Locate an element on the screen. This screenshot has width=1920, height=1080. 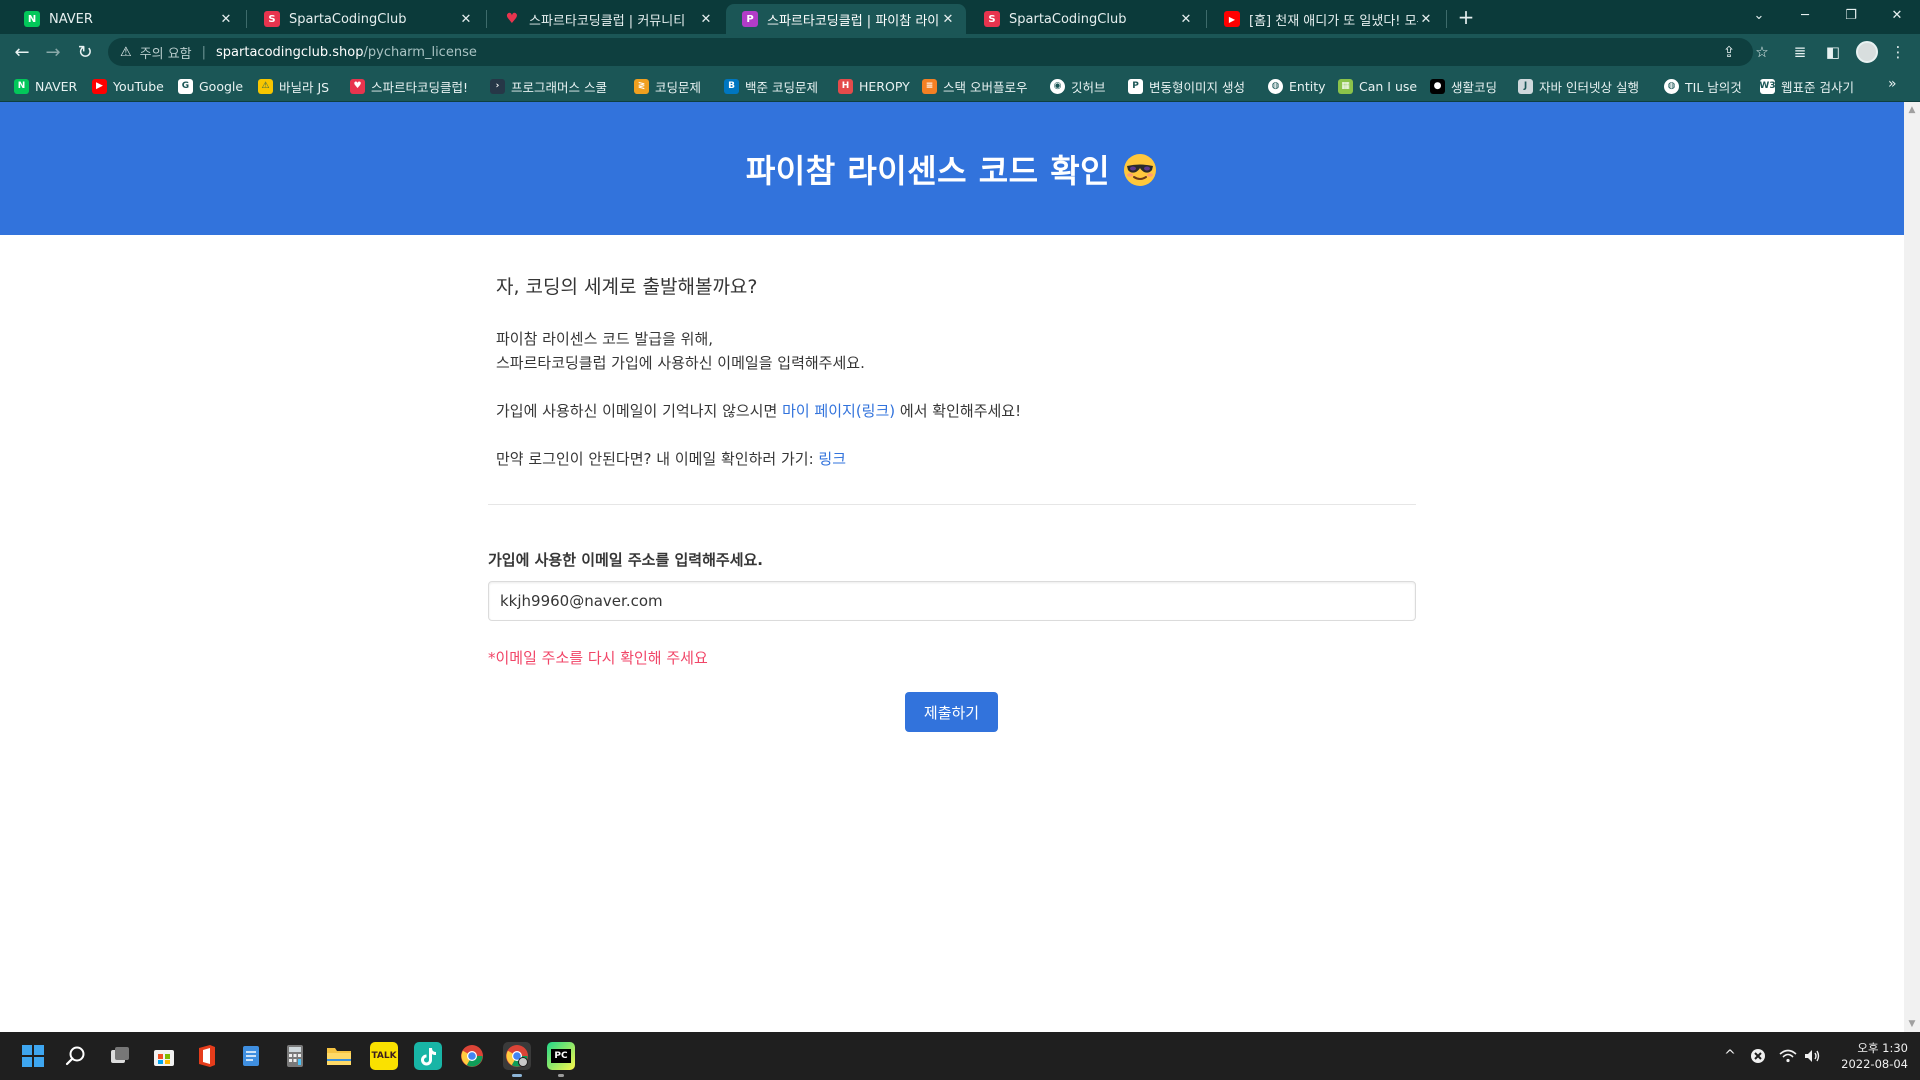
submit-button: 제출하기 is located at coordinates (951, 712).